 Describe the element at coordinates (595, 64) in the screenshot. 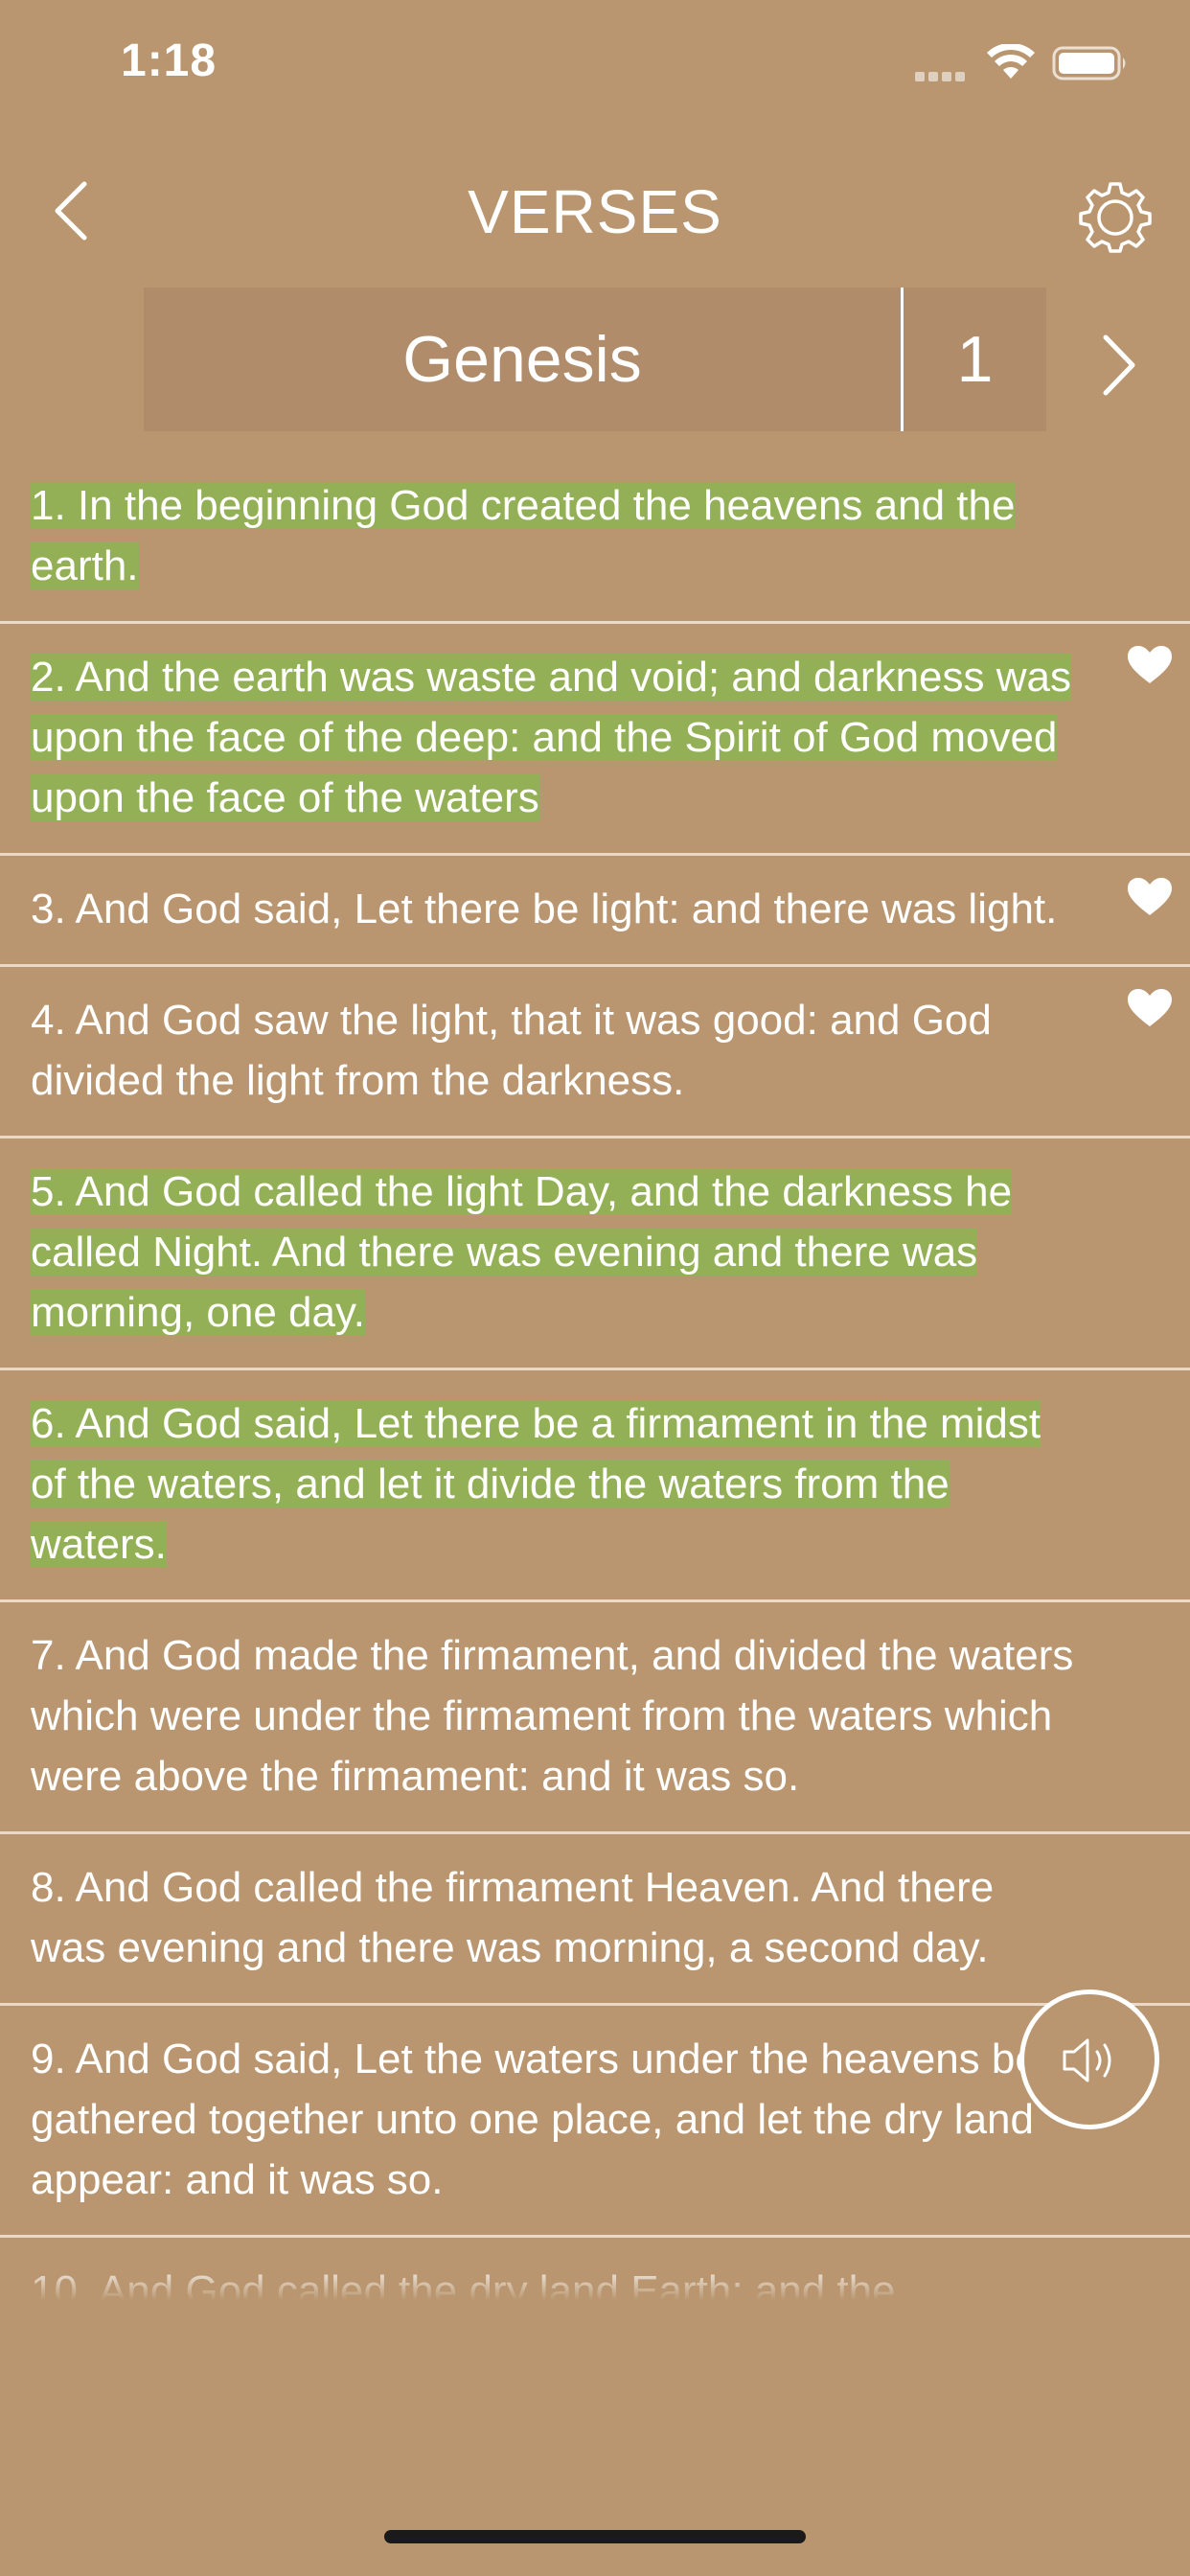

I see `status-bar: 1:18` at that location.